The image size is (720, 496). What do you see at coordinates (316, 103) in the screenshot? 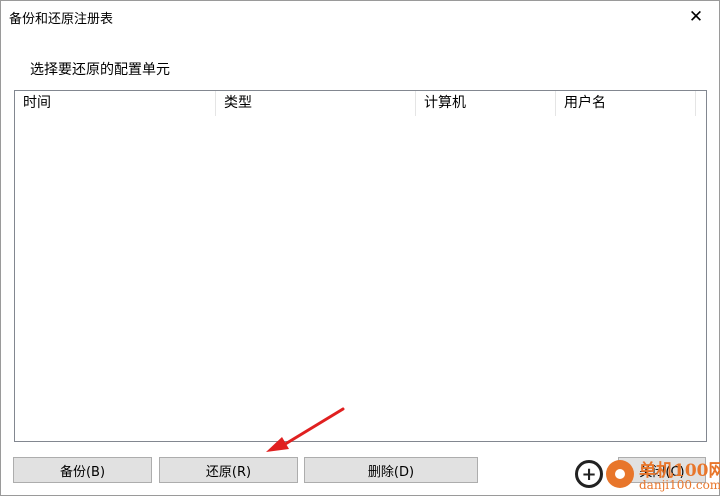
I see `column-header-type: 类型` at bounding box center [316, 103].